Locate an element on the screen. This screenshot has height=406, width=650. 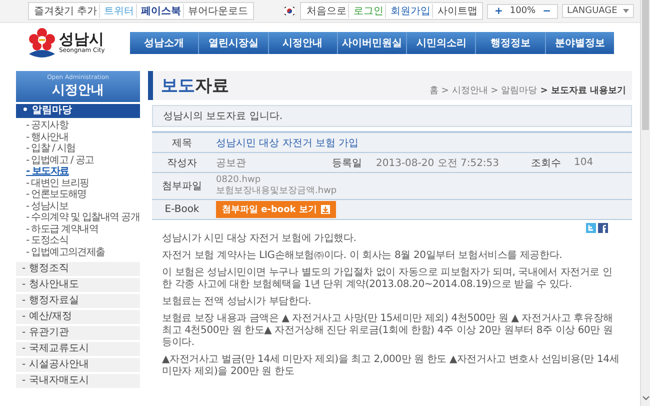
sidebar-subitem: - 입법예고의견제출 is located at coordinates (65, 252).